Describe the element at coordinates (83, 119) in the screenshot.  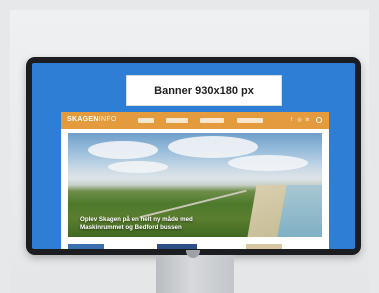
I see `logo-bold: SKAGEN` at that location.